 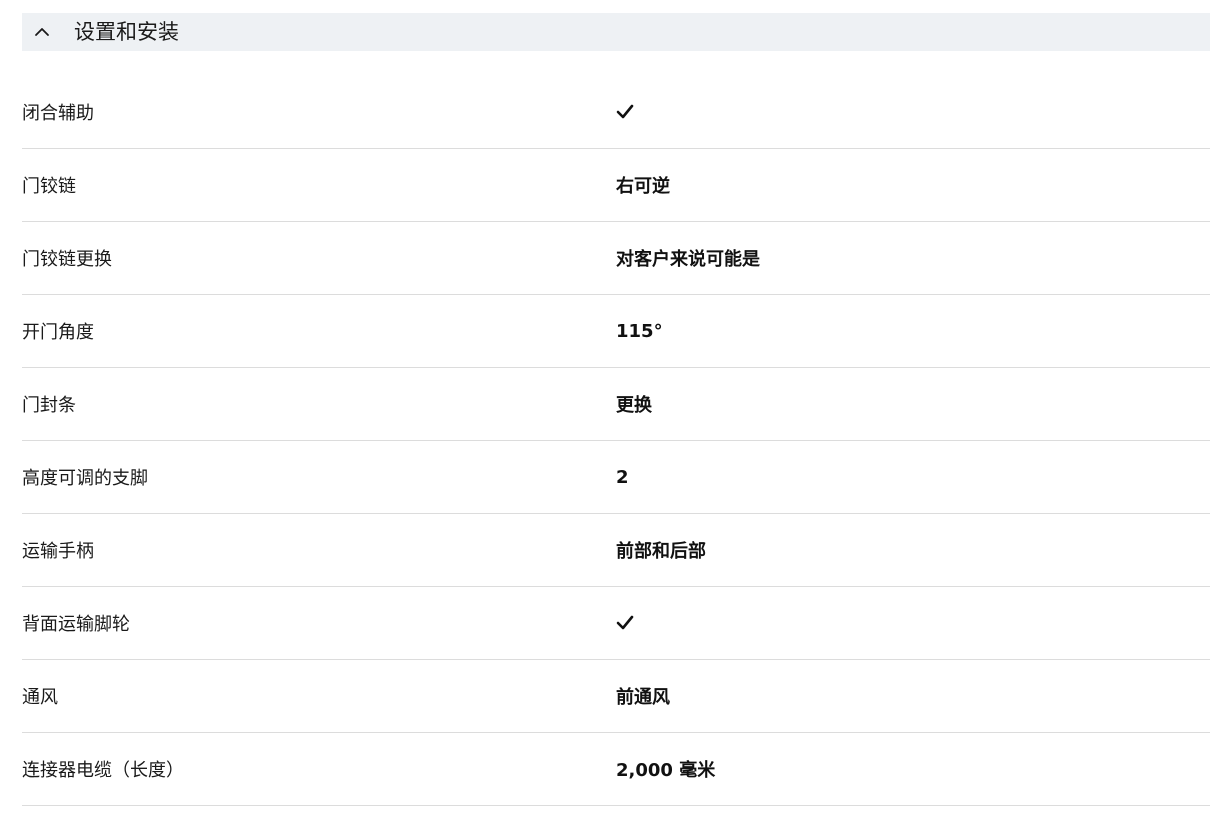 I want to click on spec-row: 通风 前通风, so click(x=616, y=696).